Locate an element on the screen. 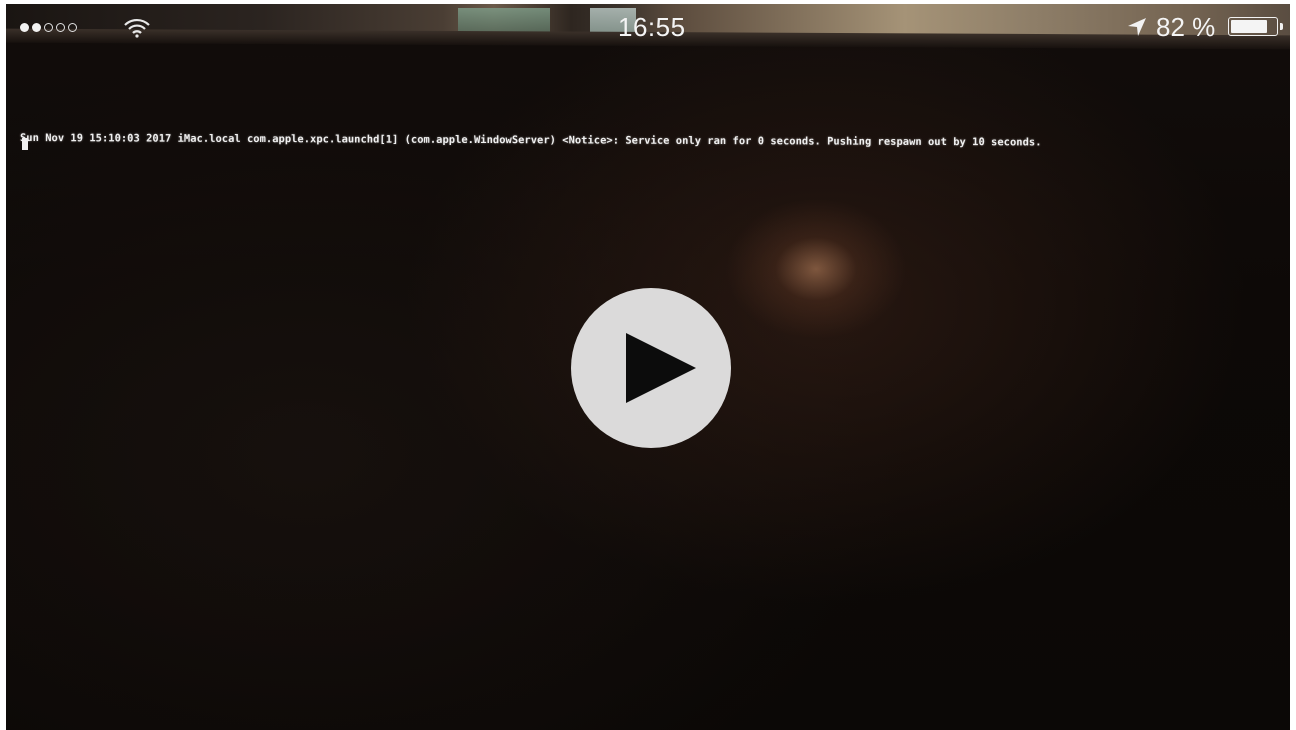  location-arrow-icon is located at coordinates (1137, 27).